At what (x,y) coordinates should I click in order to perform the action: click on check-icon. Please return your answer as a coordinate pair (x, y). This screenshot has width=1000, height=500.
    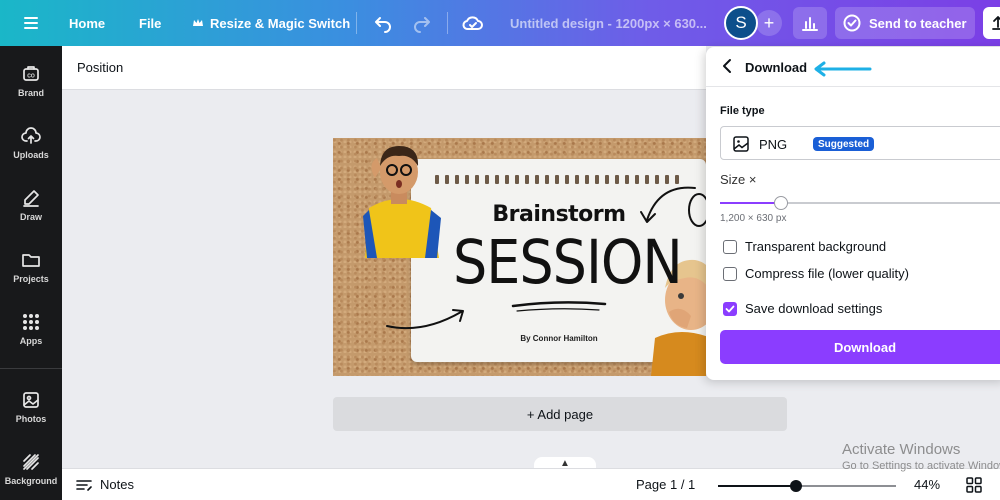
    Looking at the image, I should click on (730, 308).